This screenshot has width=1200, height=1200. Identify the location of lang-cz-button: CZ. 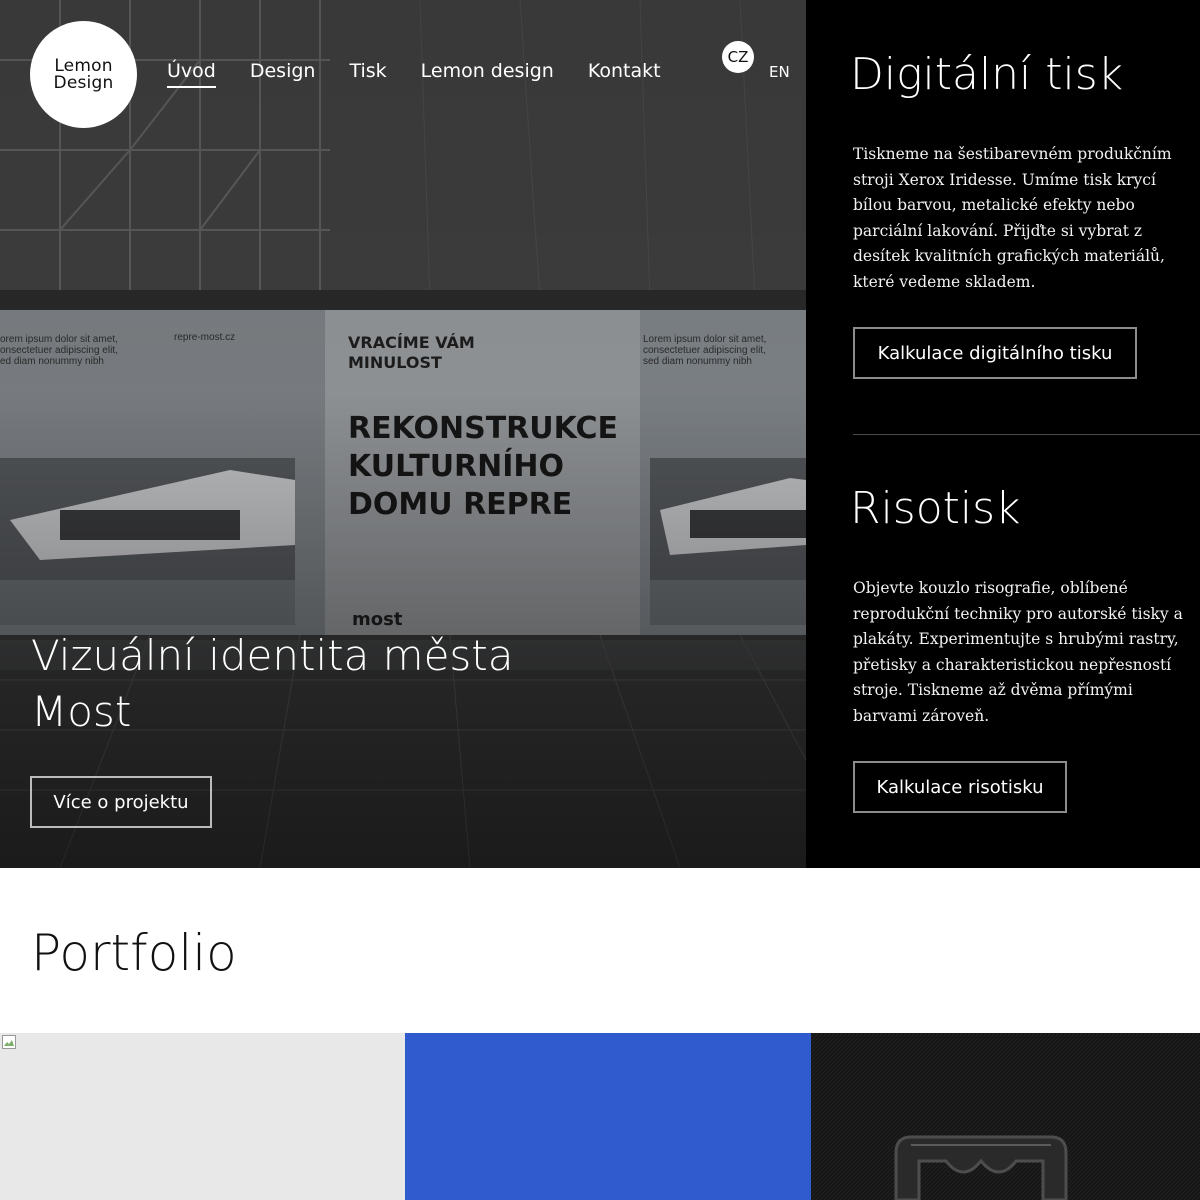
(738, 57).